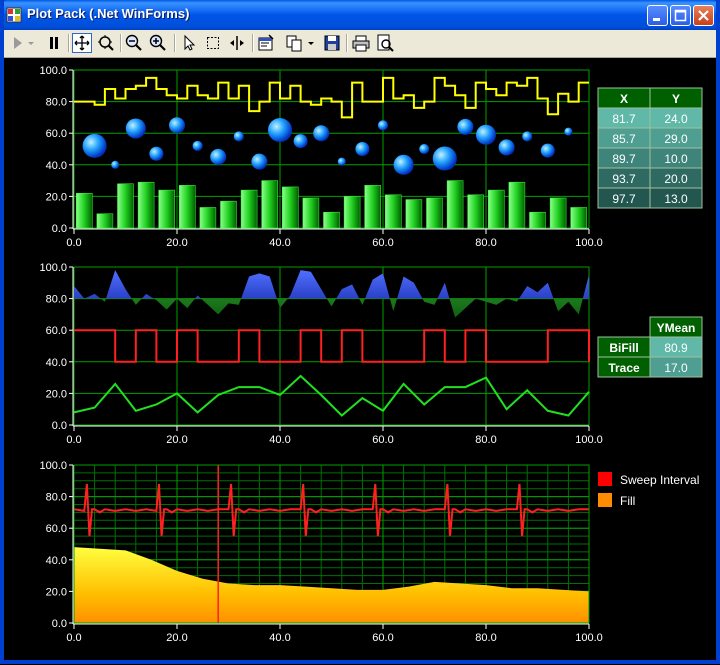 The image size is (720, 665). Describe the element at coordinates (385, 43) in the screenshot. I see `print-preview-icon` at that location.